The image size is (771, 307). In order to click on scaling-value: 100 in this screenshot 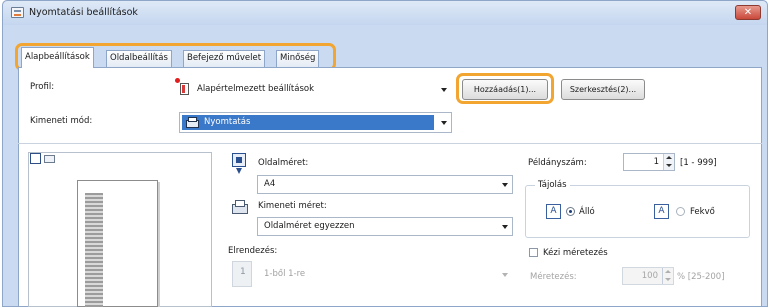, I will do `click(649, 276)`.